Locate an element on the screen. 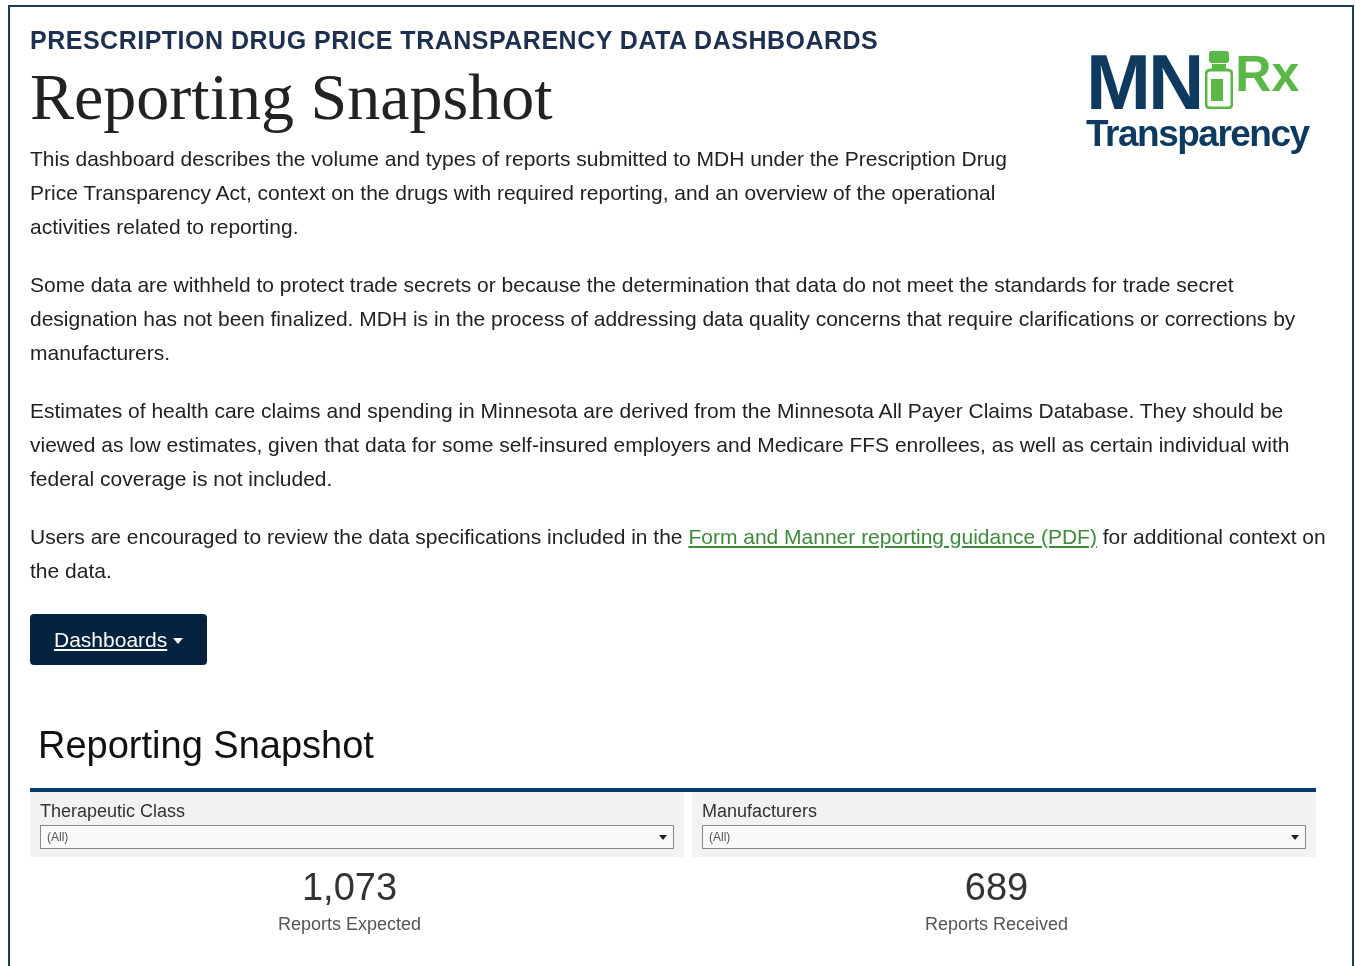  logo-text: Transparency is located at coordinates (1198, 134).